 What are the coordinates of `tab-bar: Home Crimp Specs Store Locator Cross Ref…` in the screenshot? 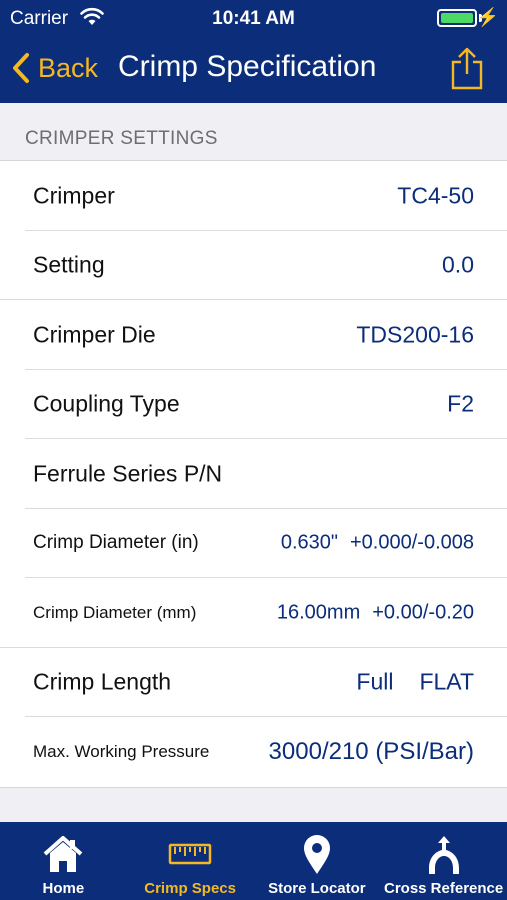 It's located at (253, 861).